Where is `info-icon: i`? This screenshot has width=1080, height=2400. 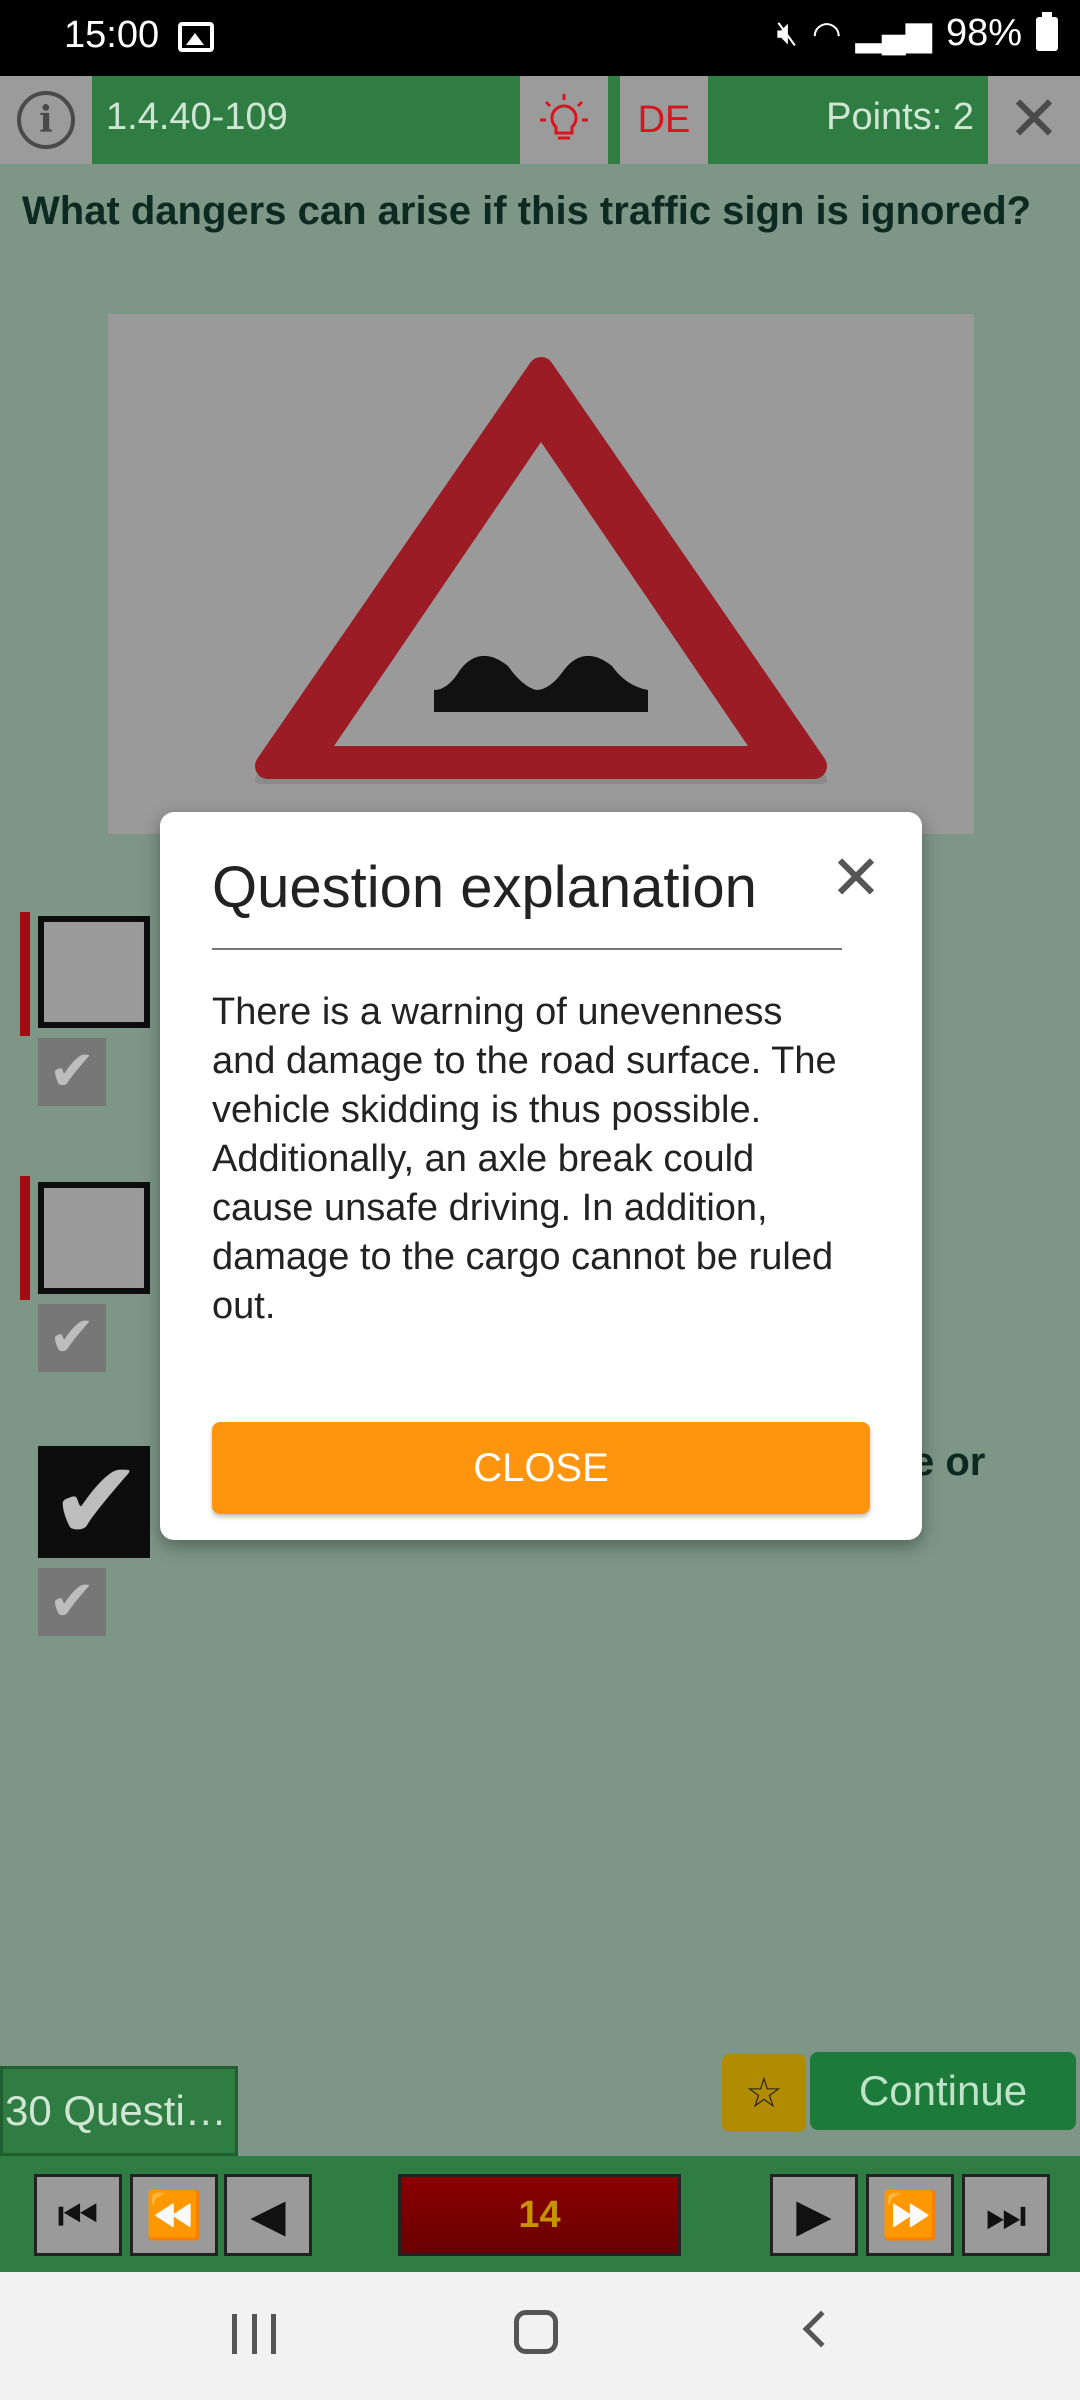 info-icon: i is located at coordinates (46, 120).